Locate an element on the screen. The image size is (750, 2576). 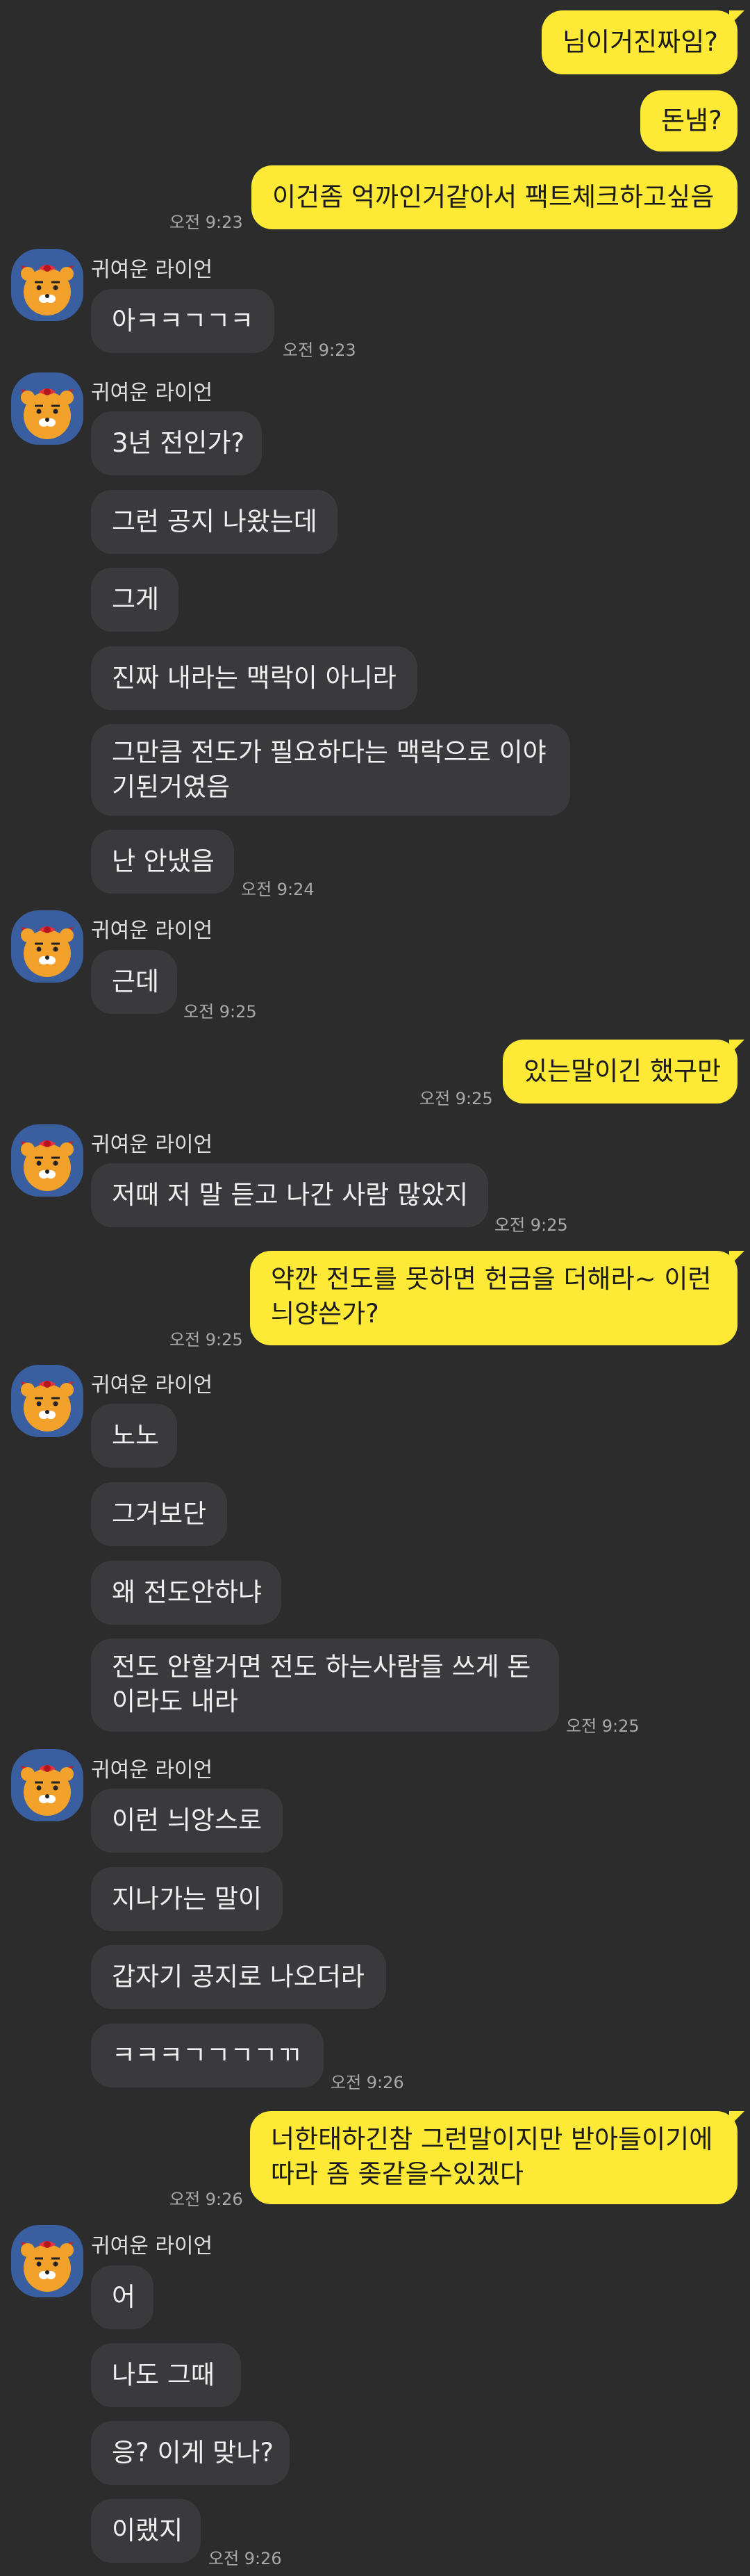
message-line: 따라 좀 좆같을수있겠다 is located at coordinates (397, 2174).